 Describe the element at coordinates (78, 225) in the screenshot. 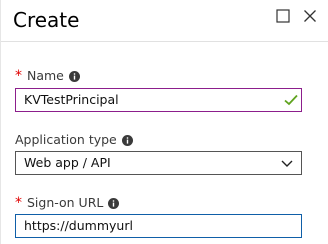

I see `sign-on-url-value: https://dummyurl` at that location.